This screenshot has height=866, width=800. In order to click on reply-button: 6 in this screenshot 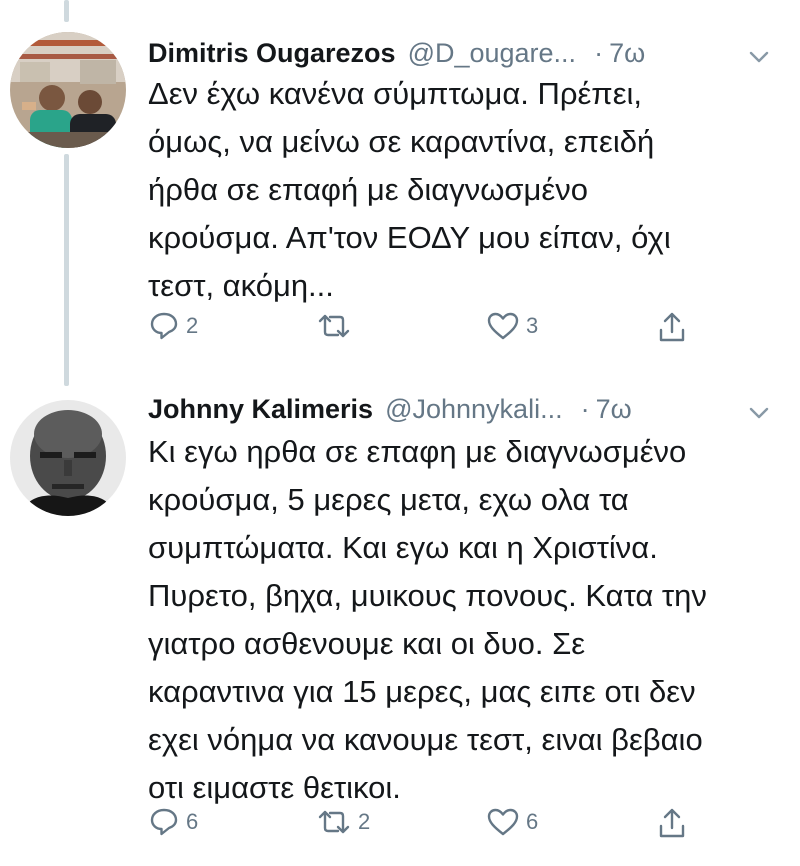, I will do `click(173, 822)`.